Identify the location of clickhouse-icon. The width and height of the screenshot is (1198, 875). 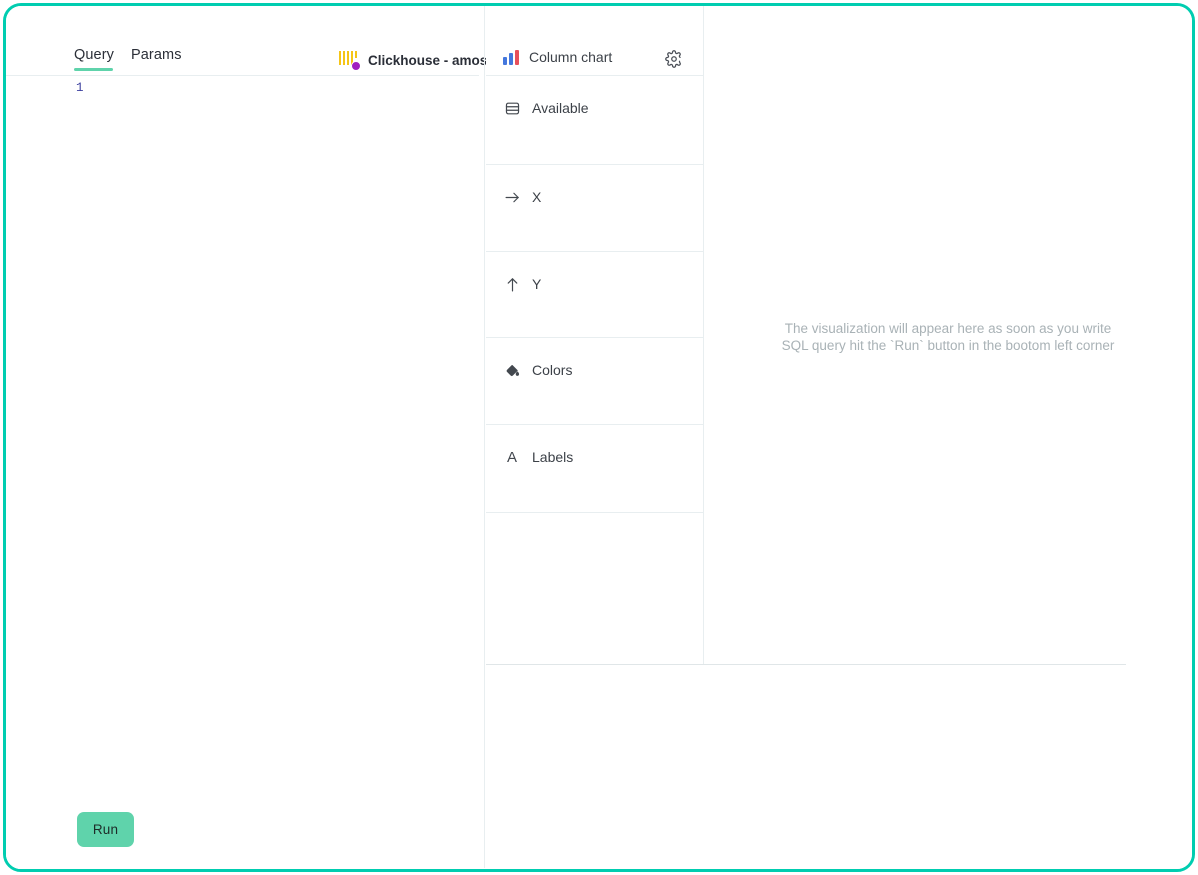
(350, 60).